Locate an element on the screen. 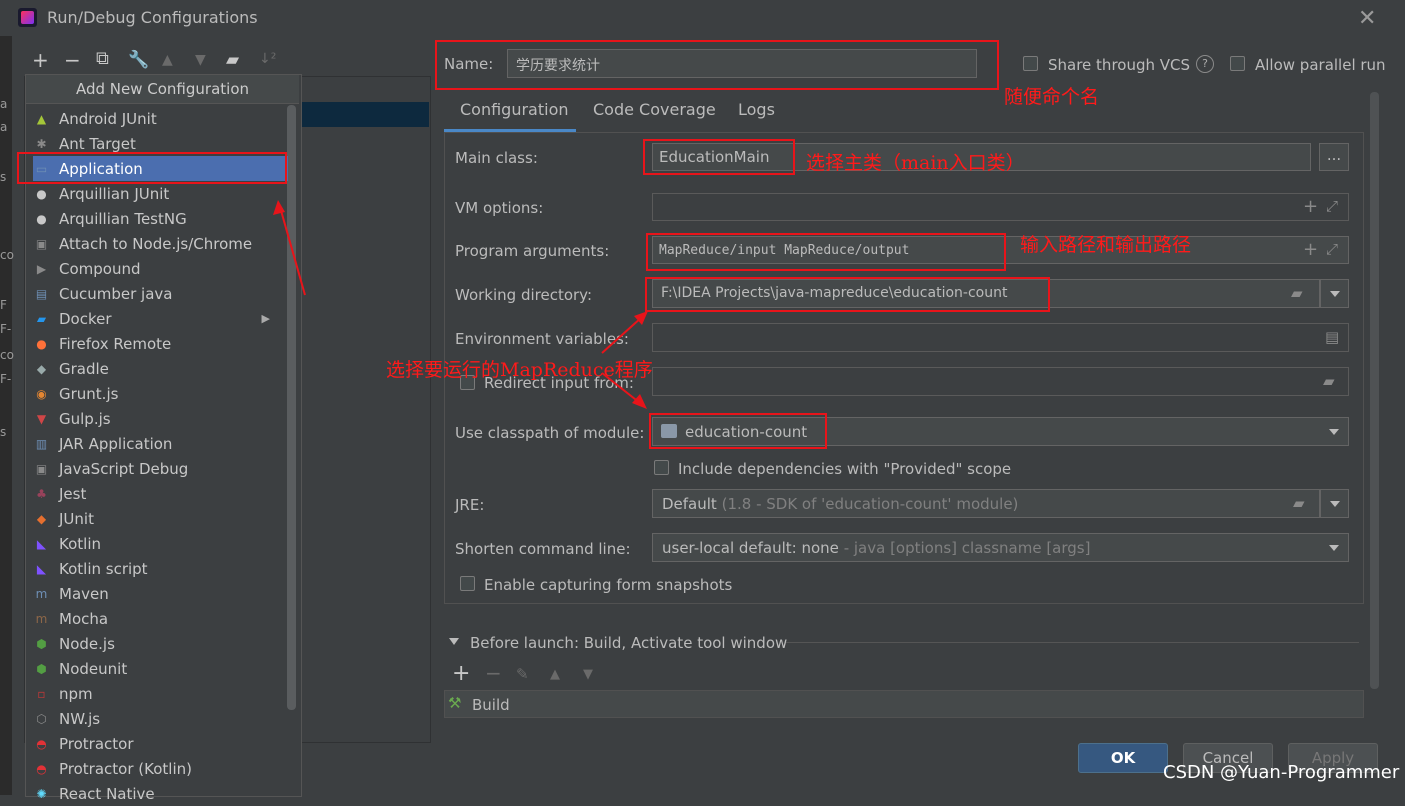 The width and height of the screenshot is (1405, 806). android-icon: ▲ is located at coordinates (41, 118).